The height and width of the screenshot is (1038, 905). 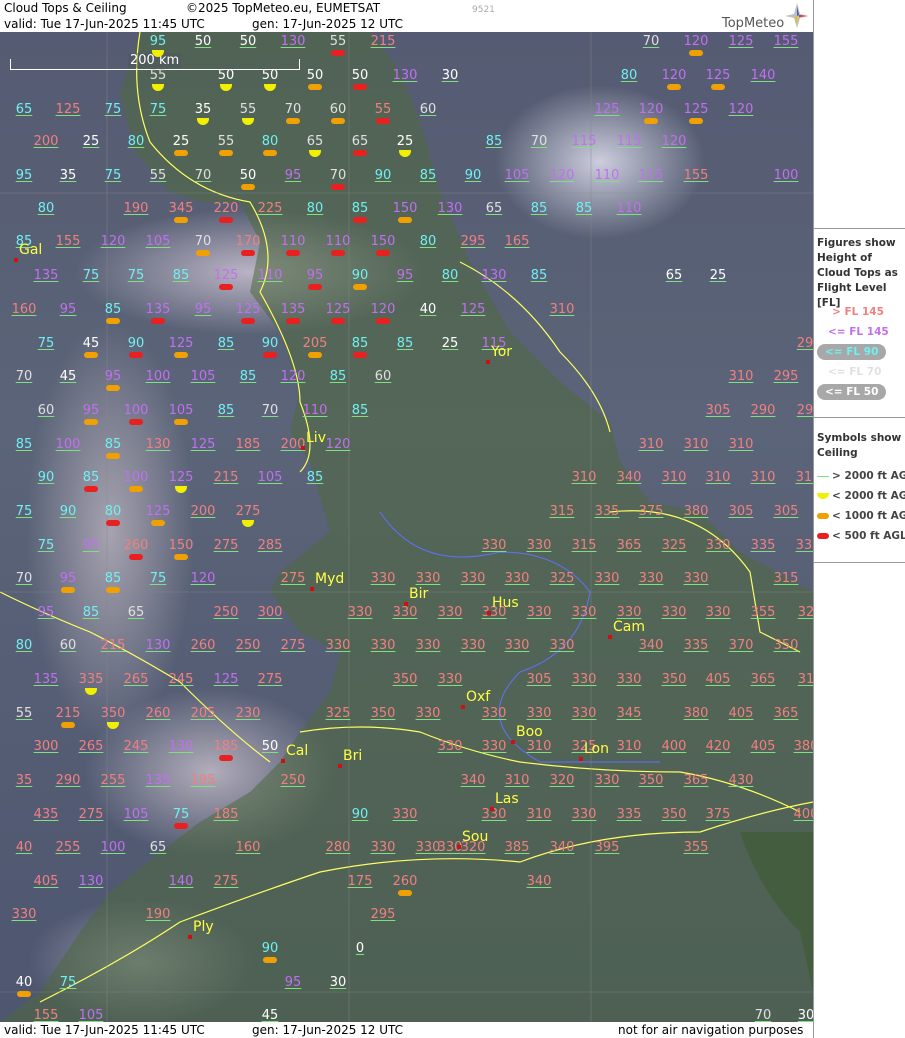 What do you see at coordinates (629, 627) in the screenshot?
I see `city-label: Cam` at bounding box center [629, 627].